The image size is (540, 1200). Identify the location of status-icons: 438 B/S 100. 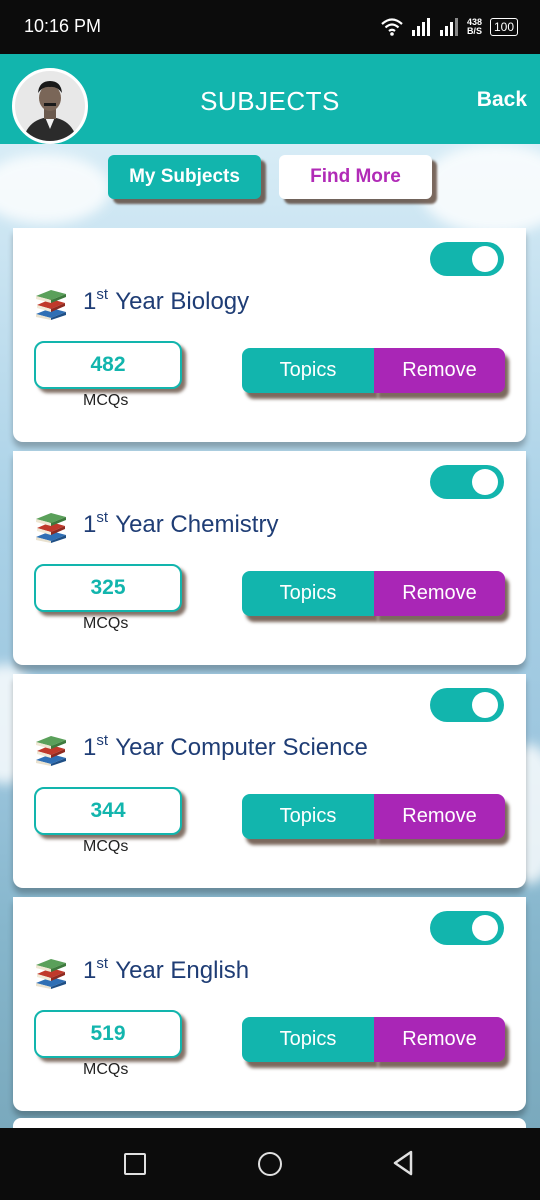
(449, 27).